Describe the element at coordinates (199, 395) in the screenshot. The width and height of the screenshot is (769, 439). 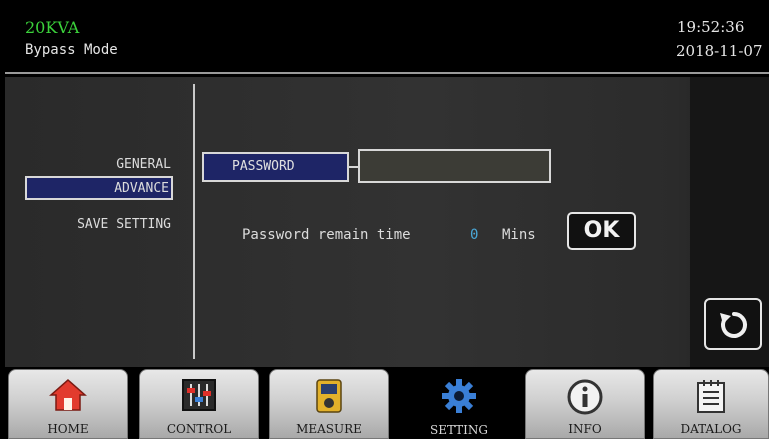
I see `sliders-icon` at that location.